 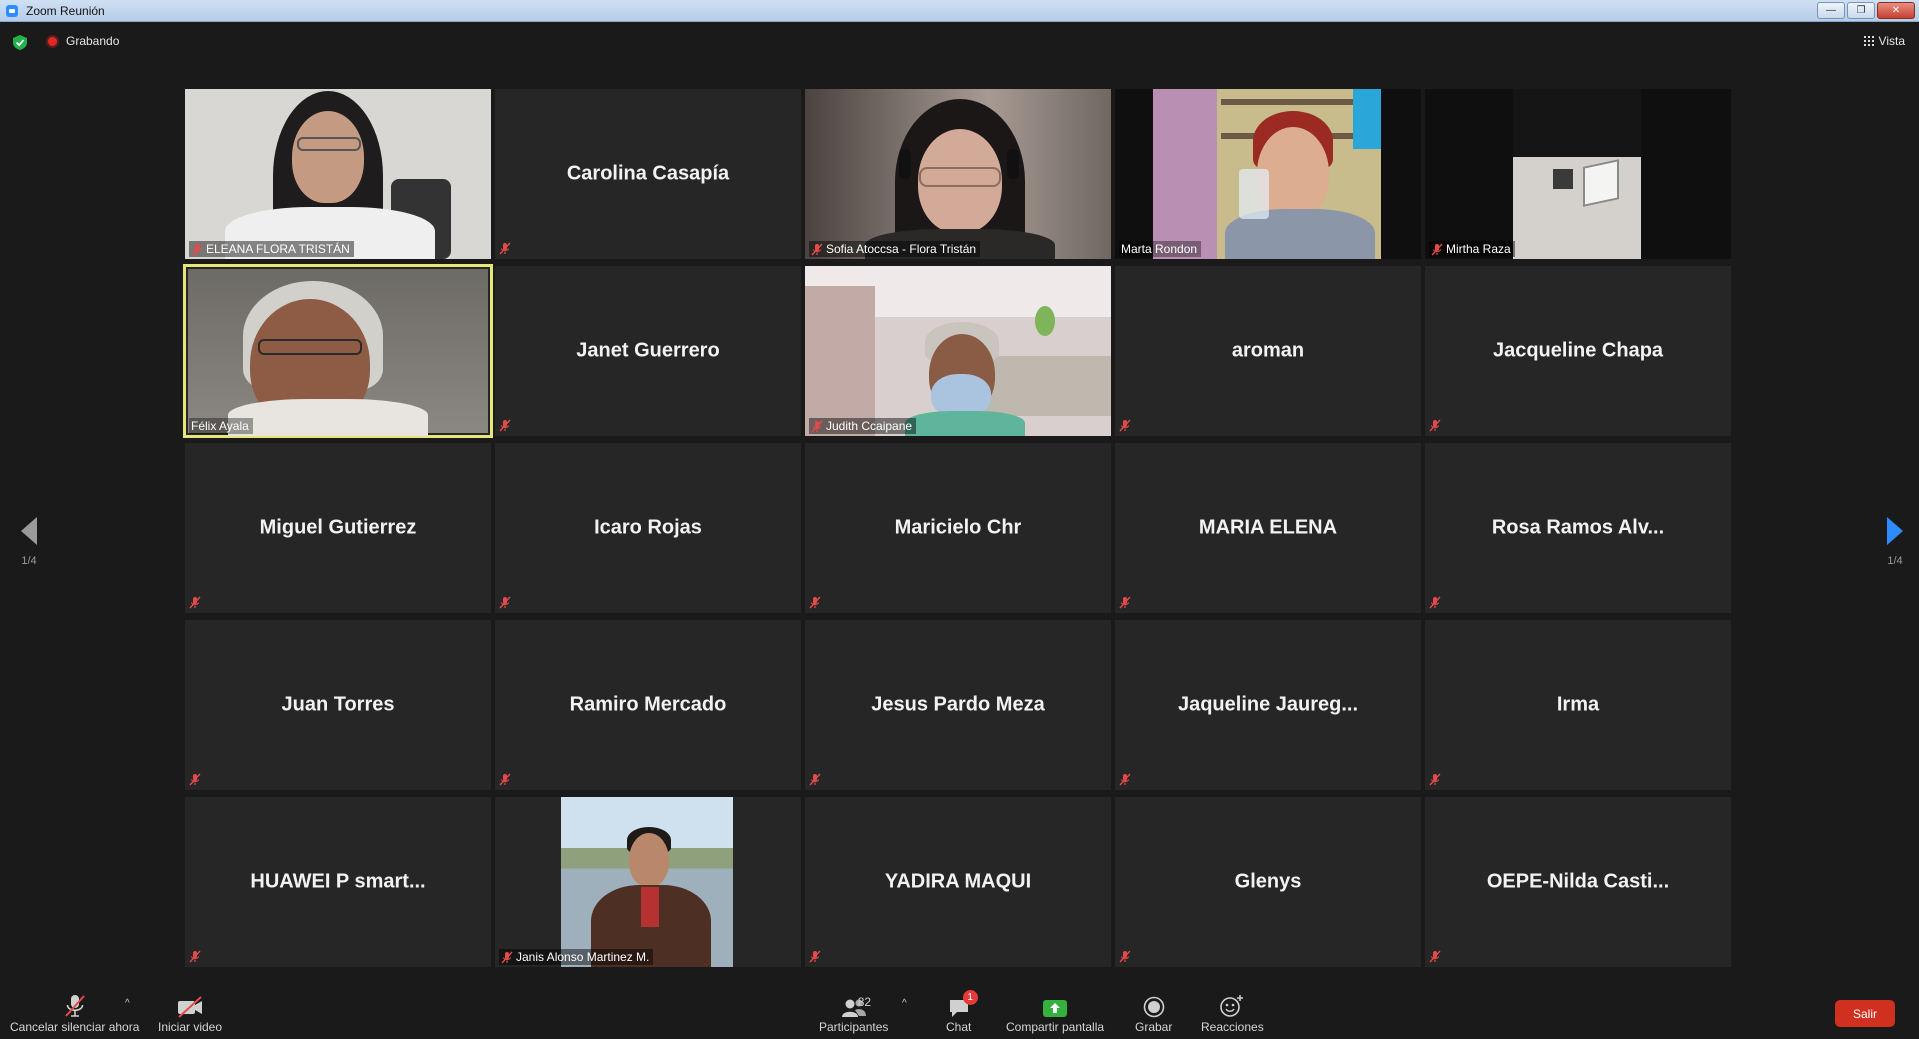 What do you see at coordinates (1831, 10) in the screenshot?
I see `minimize-button: —` at bounding box center [1831, 10].